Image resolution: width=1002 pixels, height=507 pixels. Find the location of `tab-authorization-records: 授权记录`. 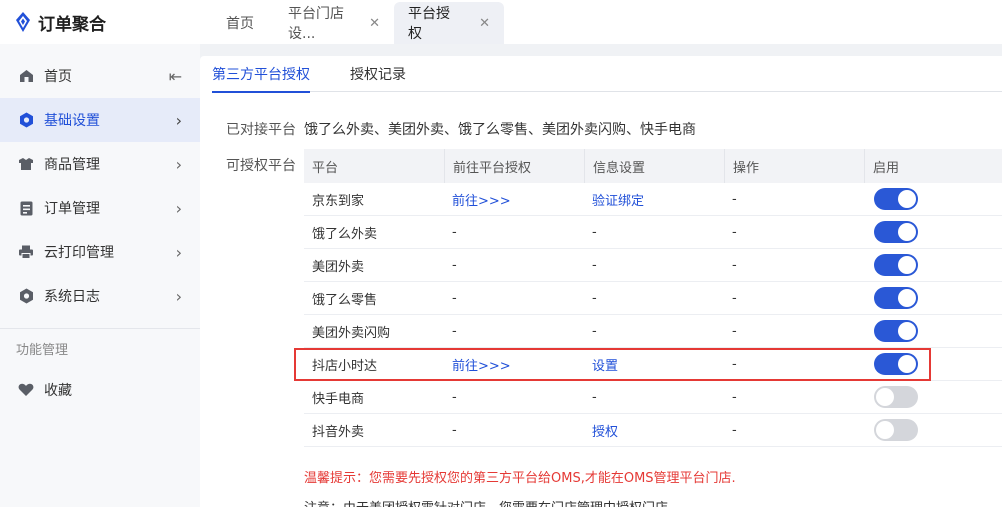

tab-authorization-records: 授权记录 is located at coordinates (378, 74).